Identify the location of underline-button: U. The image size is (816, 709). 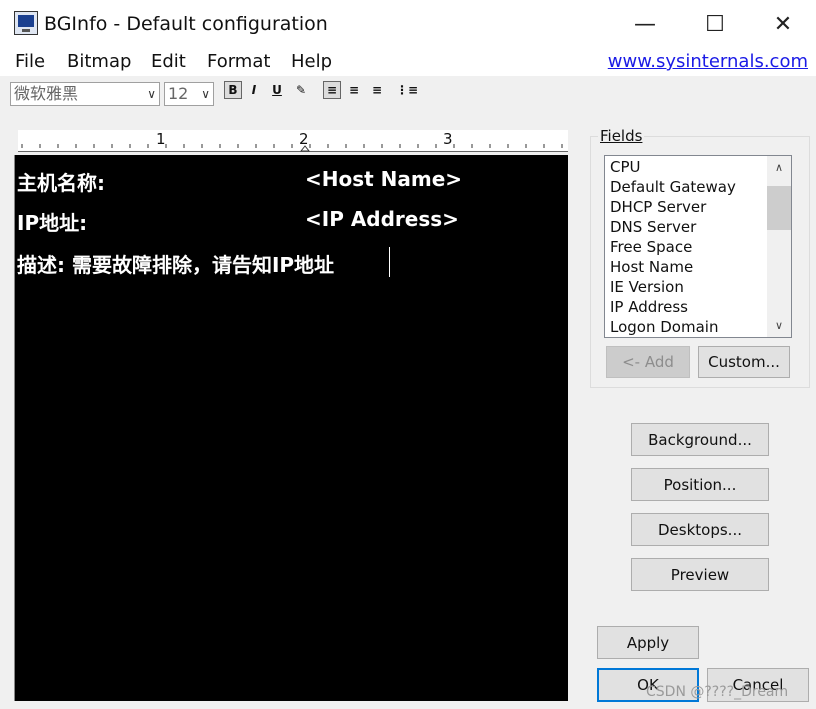
(277, 90).